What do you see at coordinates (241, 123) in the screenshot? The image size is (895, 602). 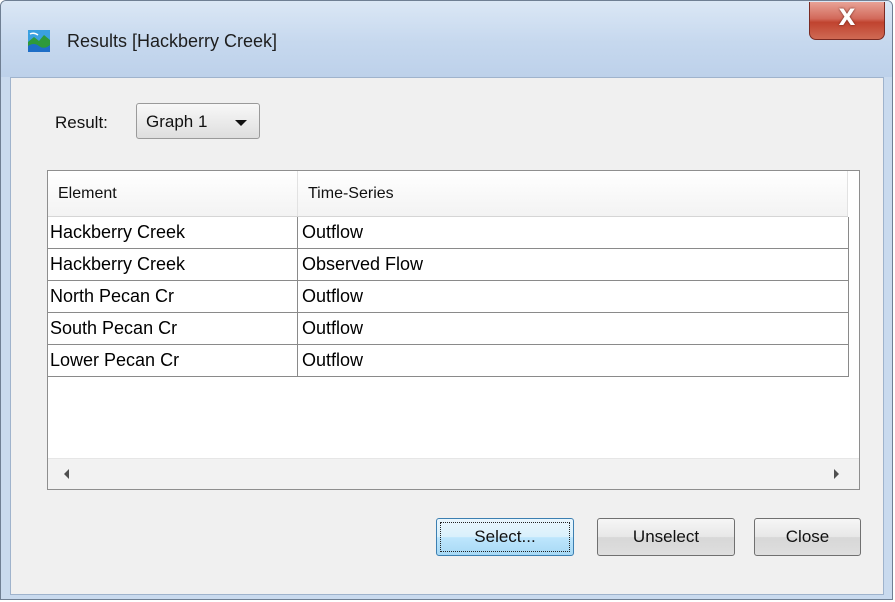 I see `chevron-down-icon` at bounding box center [241, 123].